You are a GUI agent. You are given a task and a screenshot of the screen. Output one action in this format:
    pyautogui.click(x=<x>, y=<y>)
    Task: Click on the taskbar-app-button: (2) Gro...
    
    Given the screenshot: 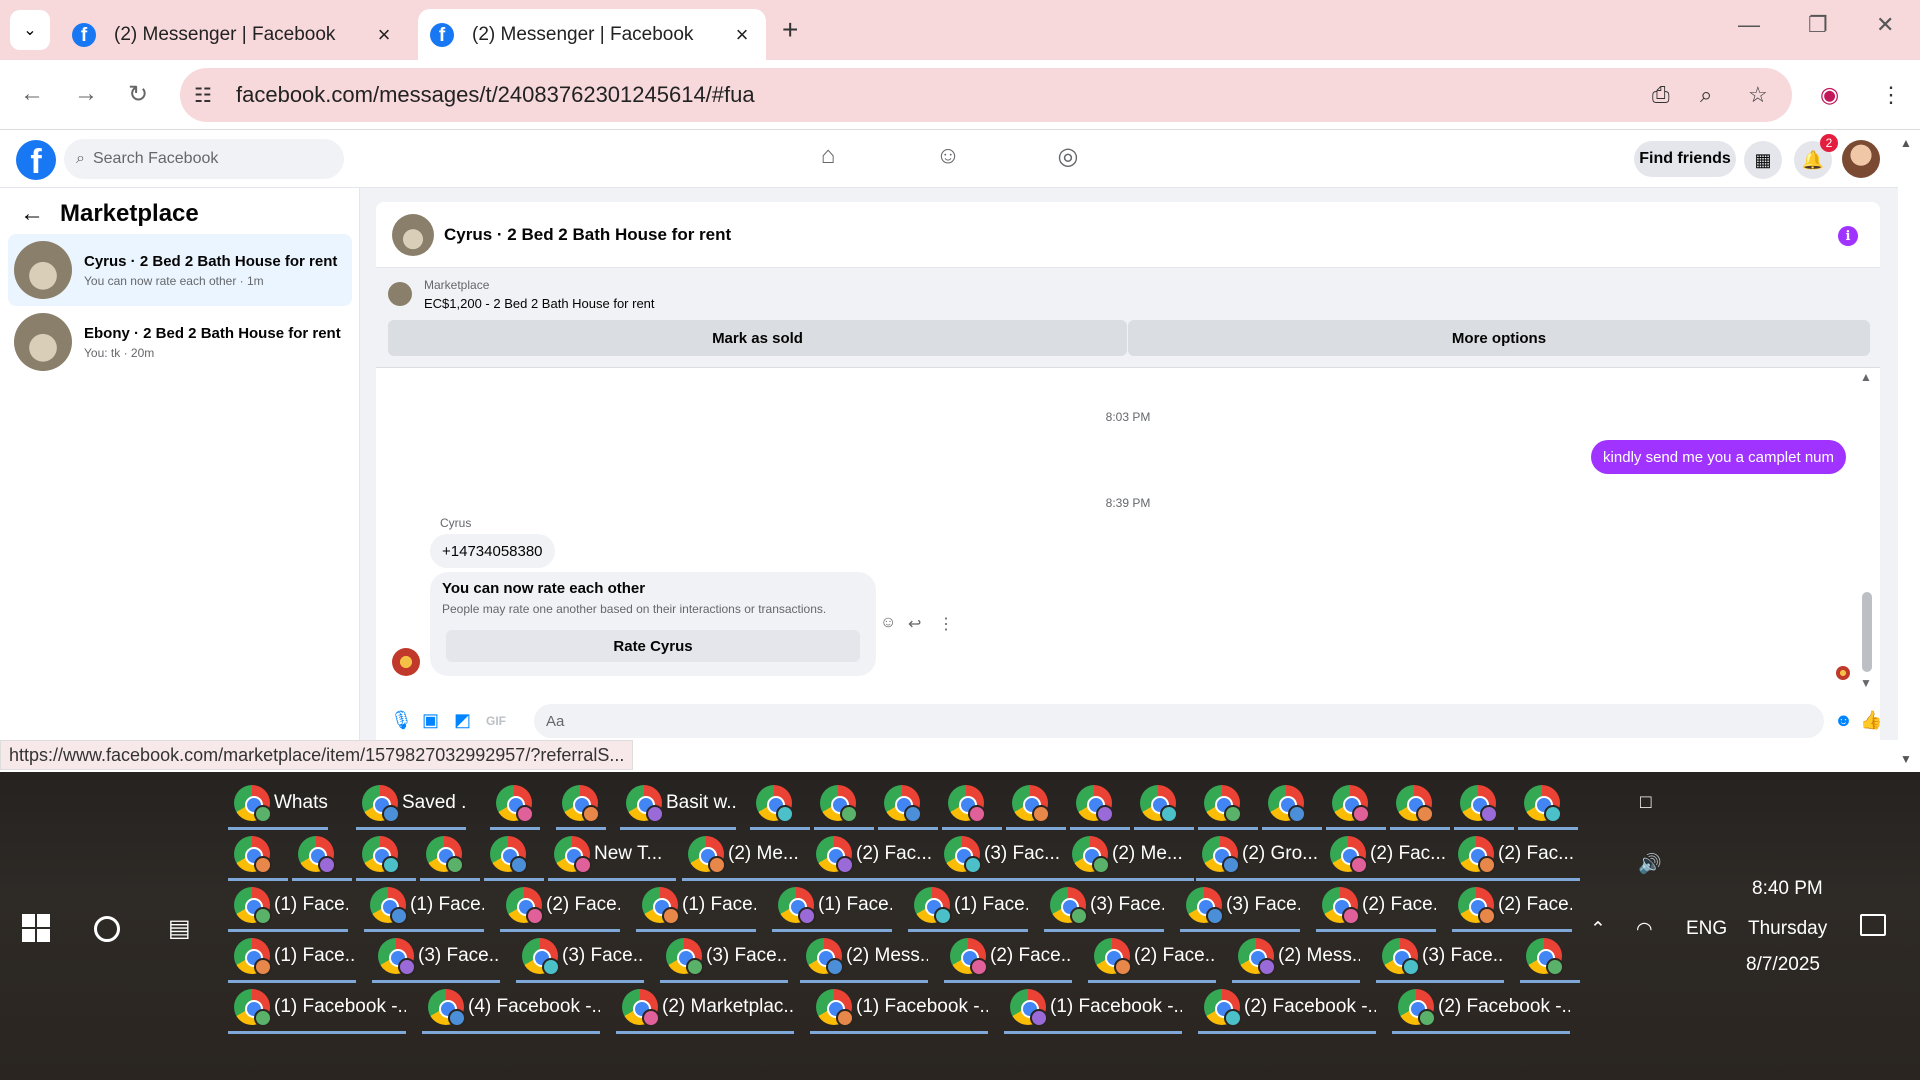 What is the action you would take?
    pyautogui.click(x=1260, y=855)
    